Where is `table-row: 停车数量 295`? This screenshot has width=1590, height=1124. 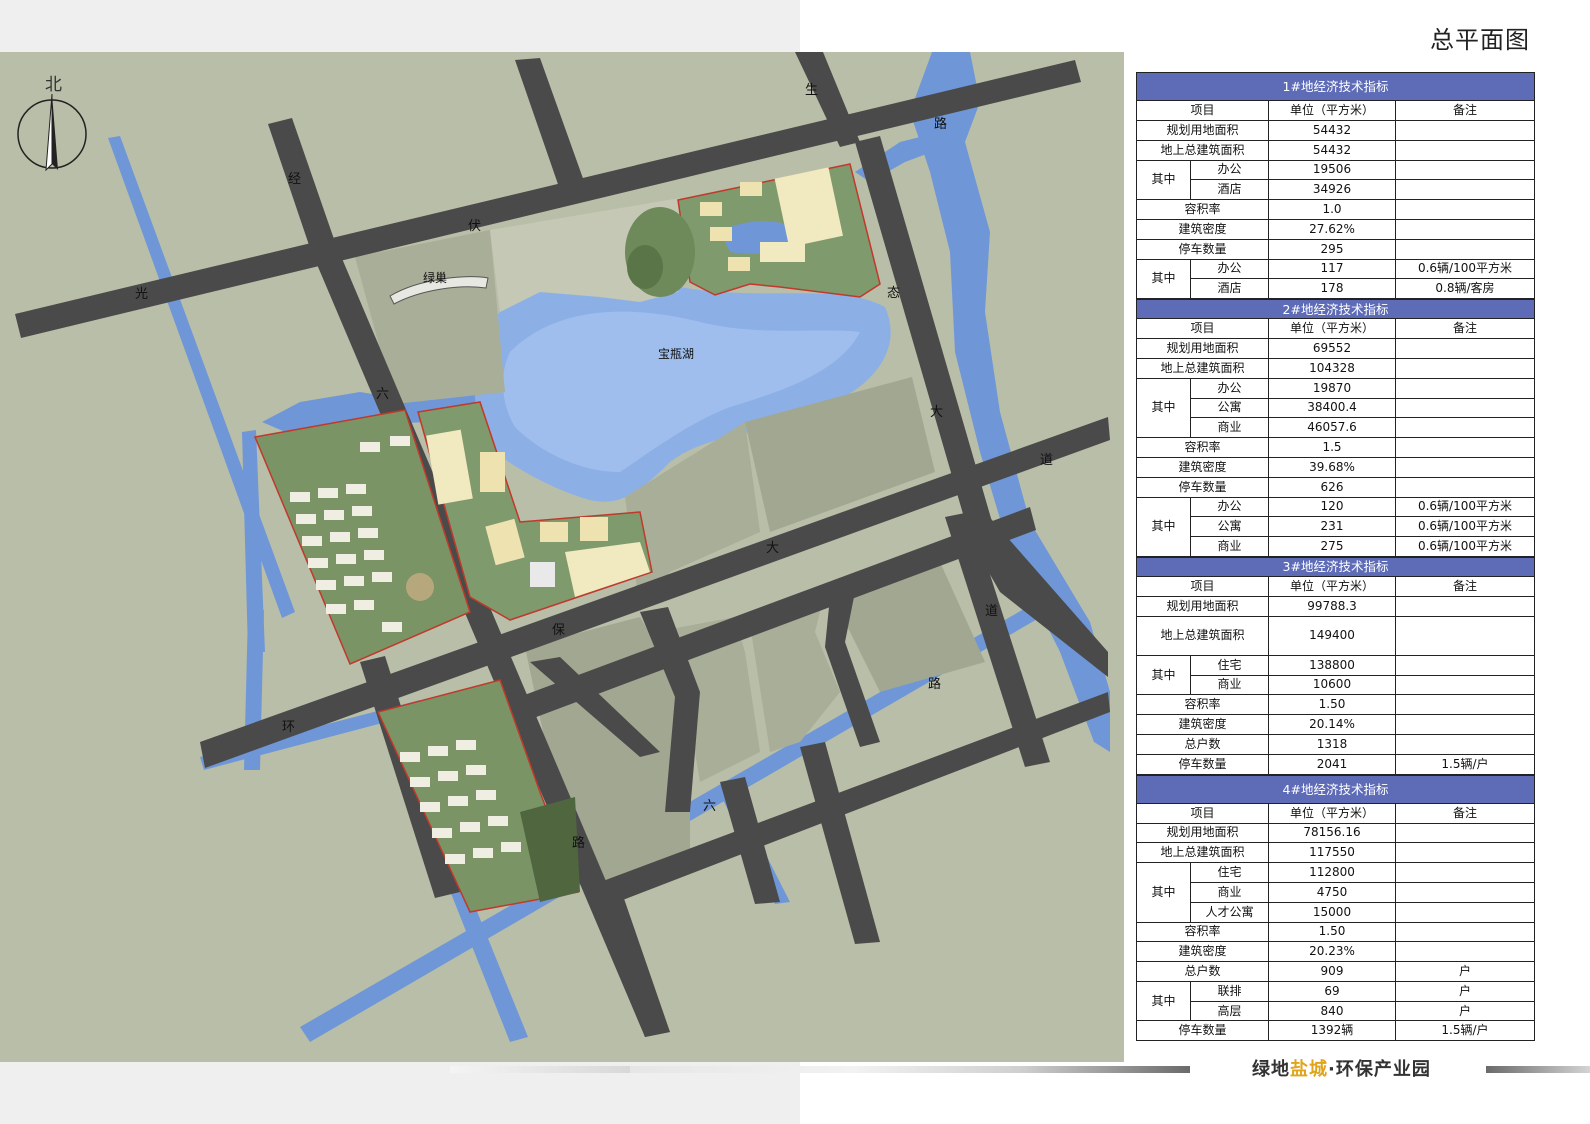 table-row: 停车数量 295 is located at coordinates (1335, 249).